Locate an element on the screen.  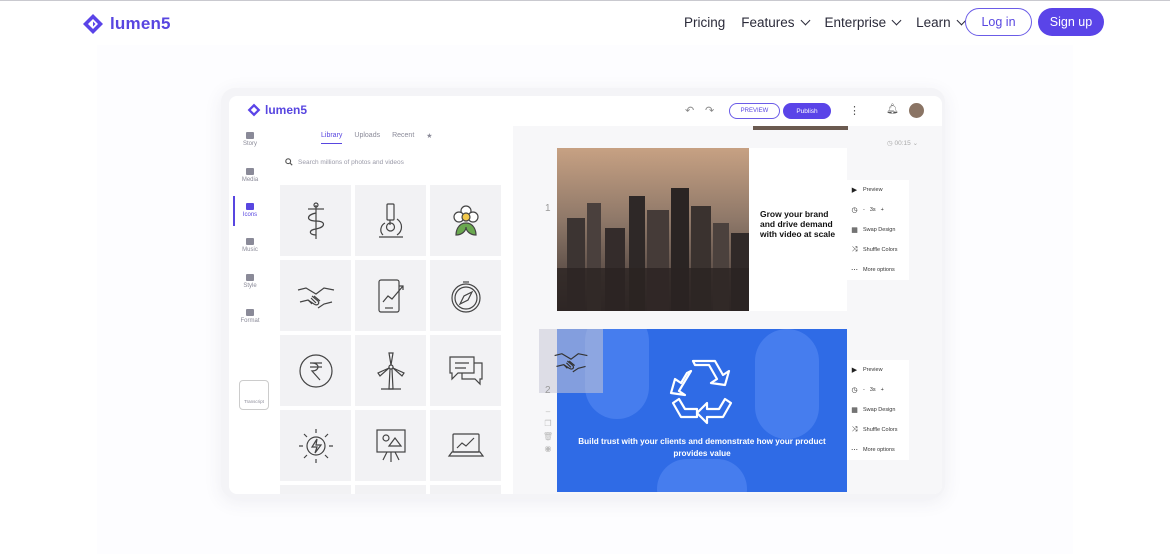
eye-icon: ◉ is located at coordinates (548, 449).